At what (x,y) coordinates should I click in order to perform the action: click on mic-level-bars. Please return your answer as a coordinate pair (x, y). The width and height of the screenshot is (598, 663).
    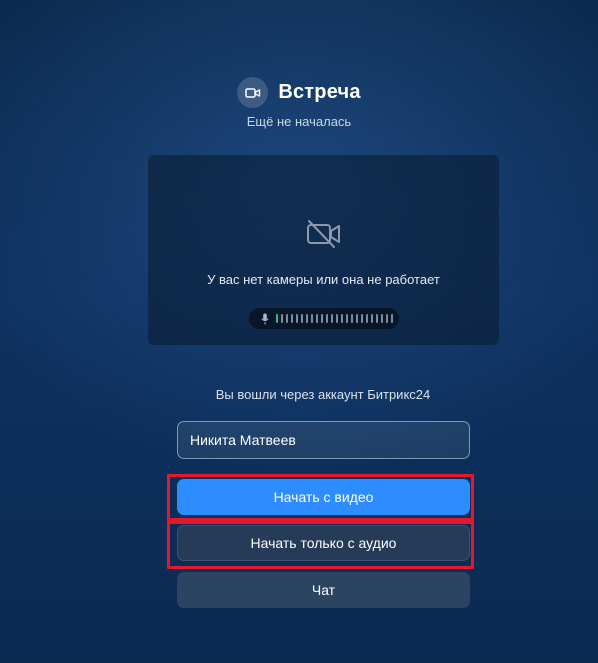
    Looking at the image, I should click on (334, 318).